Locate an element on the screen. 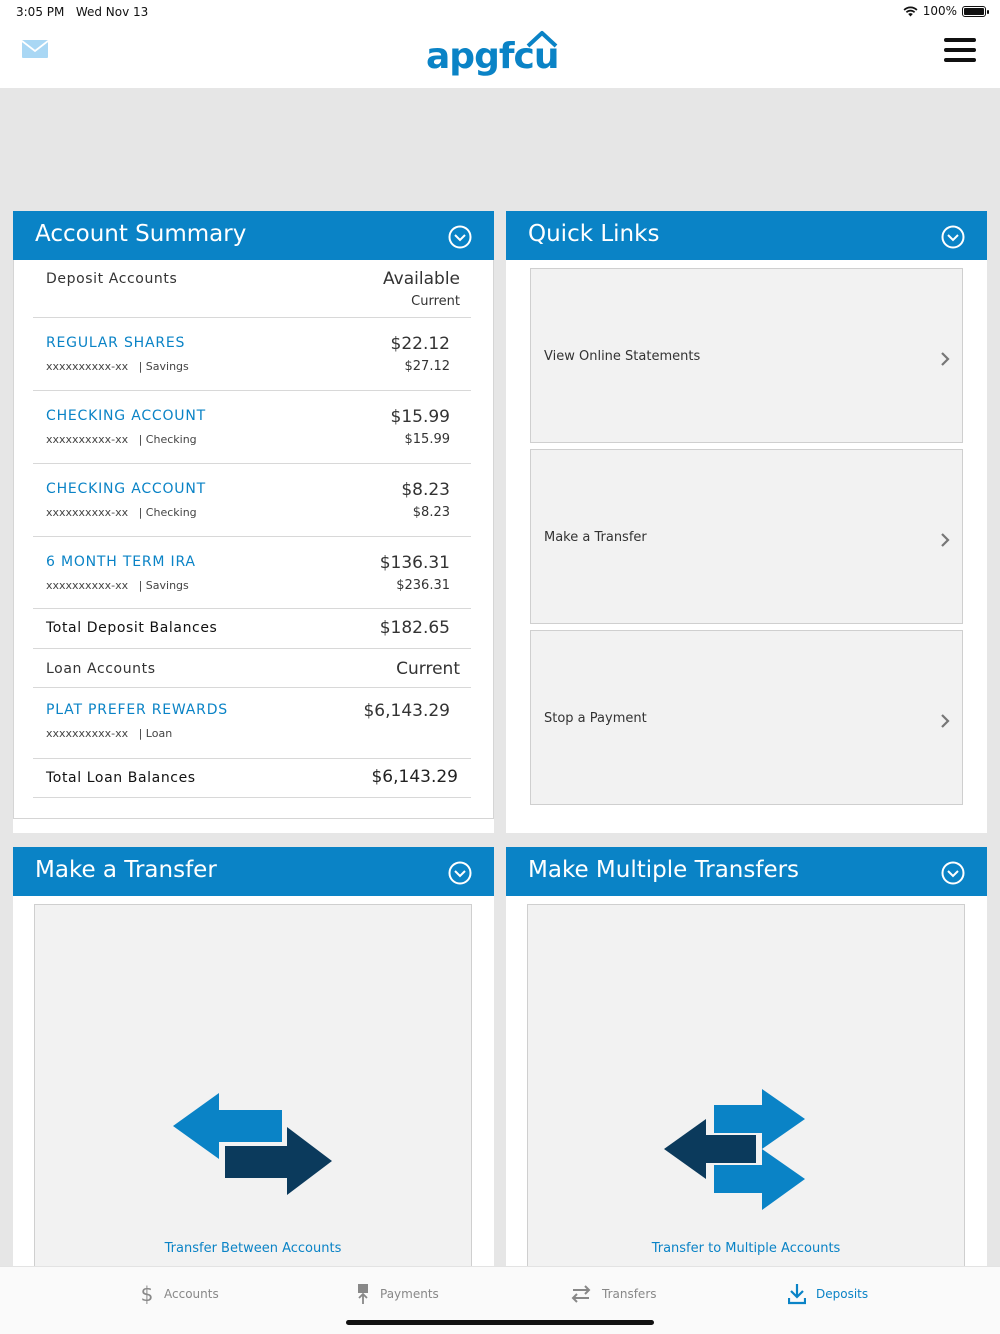 The image size is (1000, 1334). account-name: 6 MONTH TERM IRA is located at coordinates (121, 562).